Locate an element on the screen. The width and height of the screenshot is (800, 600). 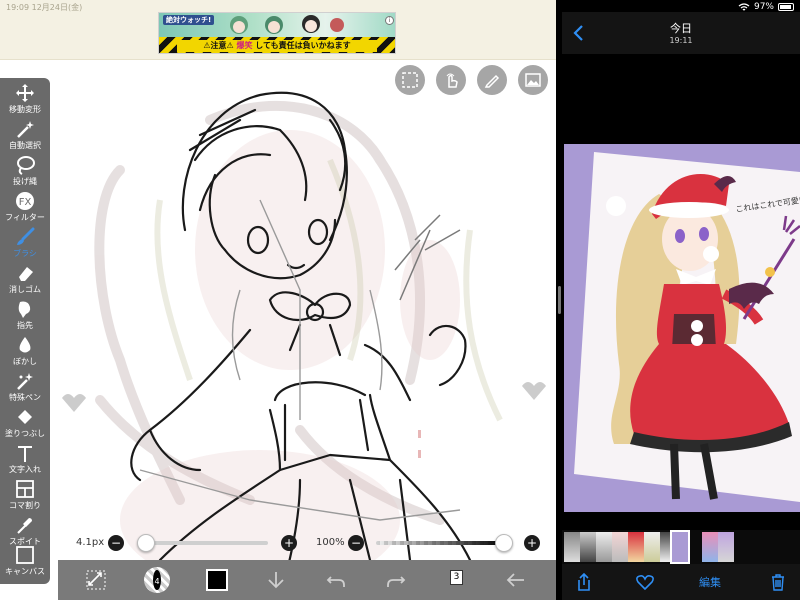
redo-icon is located at coordinates (396, 580).